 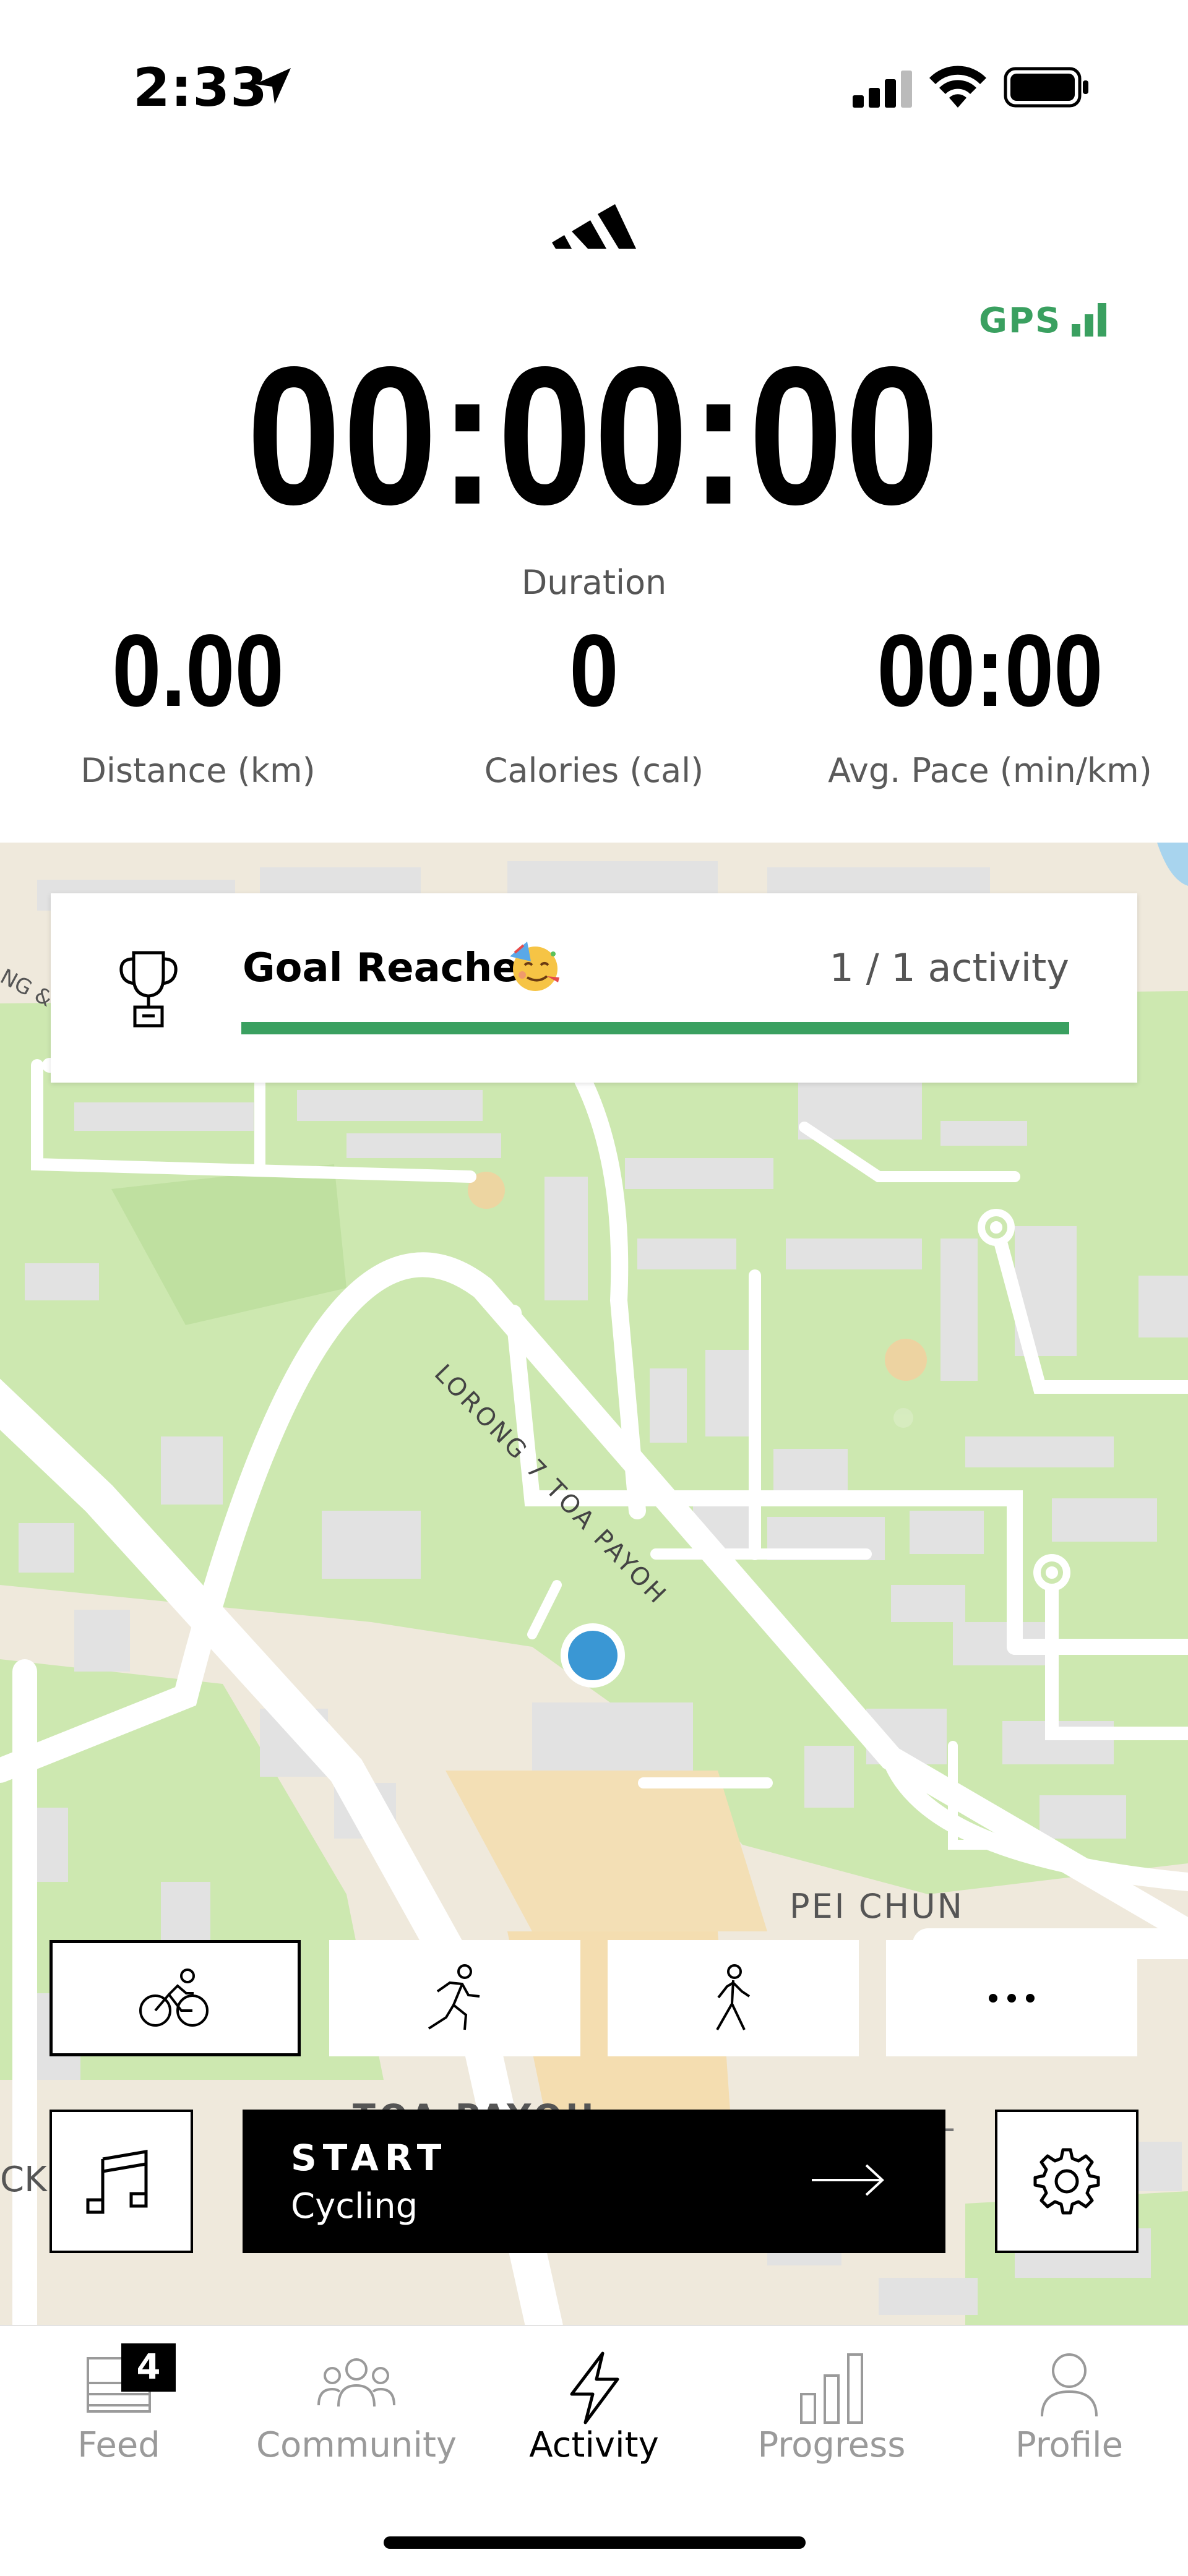 What do you see at coordinates (148, 989) in the screenshot?
I see `trophy-icon` at bounding box center [148, 989].